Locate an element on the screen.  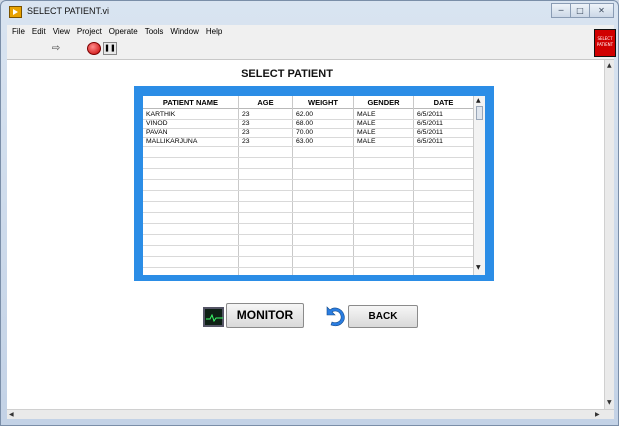
cell-patient-name: KARTHIK is located at coordinates (161, 114).